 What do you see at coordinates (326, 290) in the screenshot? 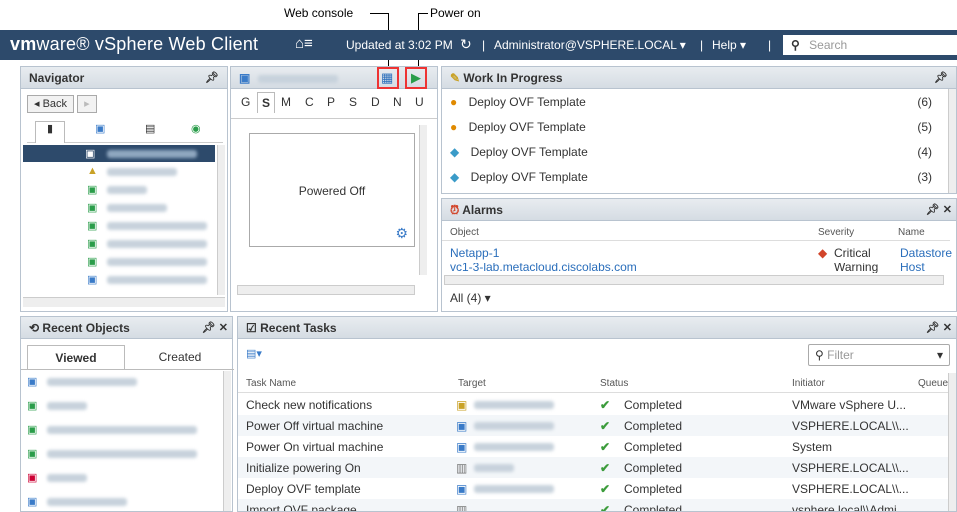
I see `summary-h-scrollbar` at bounding box center [326, 290].